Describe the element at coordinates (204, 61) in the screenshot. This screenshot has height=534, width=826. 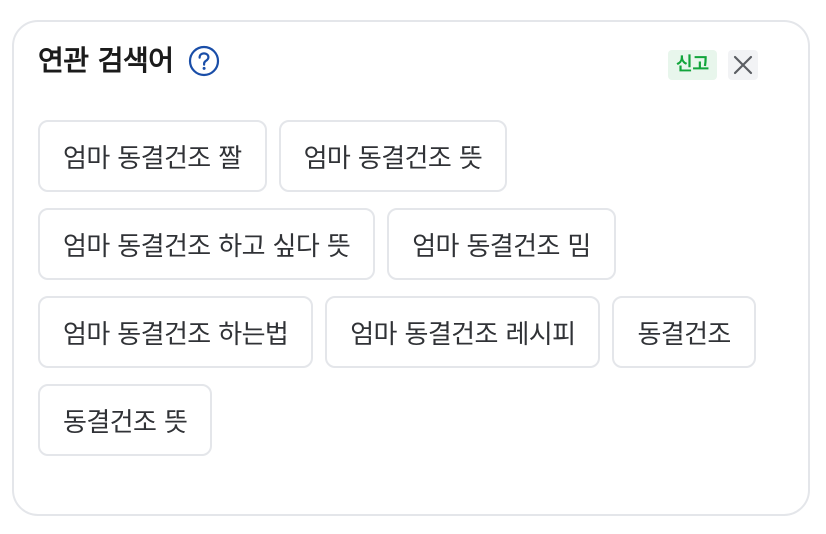
I see `question-circle-icon` at that location.